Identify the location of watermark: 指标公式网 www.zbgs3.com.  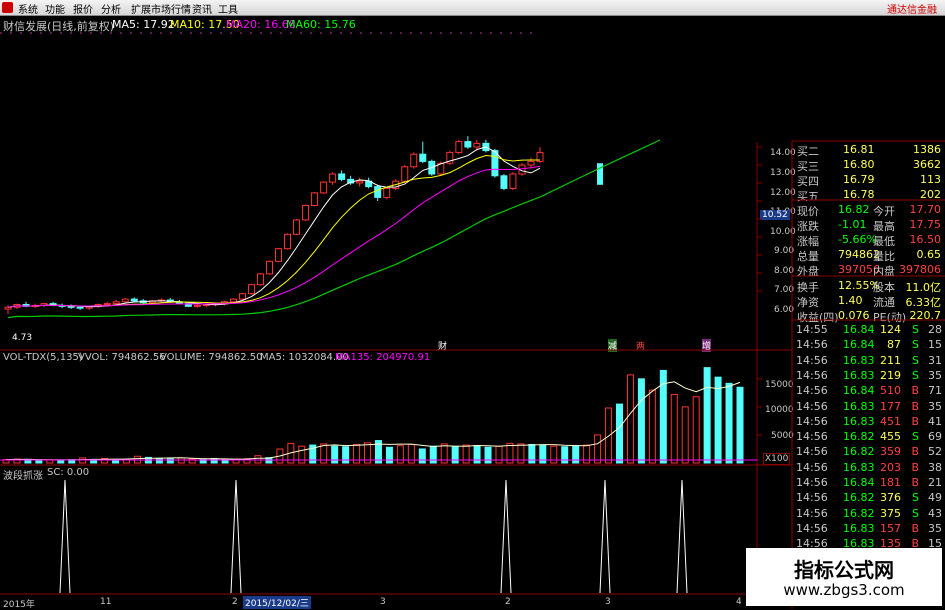
(844, 577).